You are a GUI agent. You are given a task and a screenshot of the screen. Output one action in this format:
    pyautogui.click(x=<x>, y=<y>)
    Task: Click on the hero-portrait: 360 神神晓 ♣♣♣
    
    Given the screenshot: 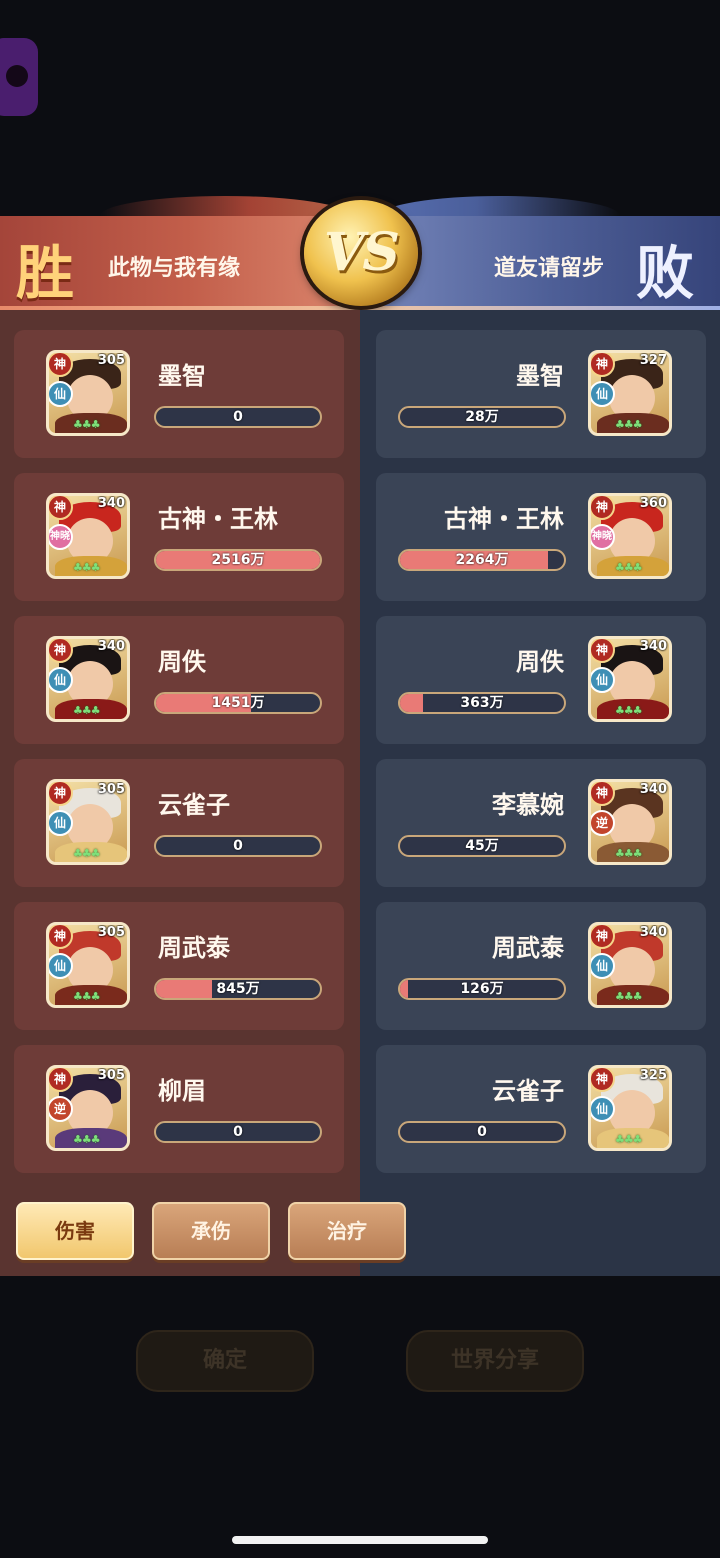 What is the action you would take?
    pyautogui.click(x=630, y=536)
    